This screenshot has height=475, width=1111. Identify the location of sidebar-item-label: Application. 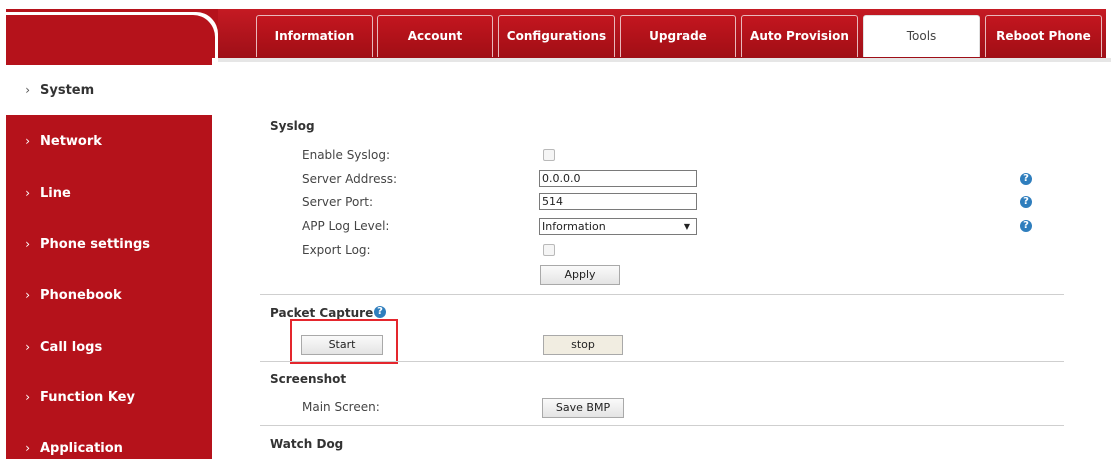
(81, 448).